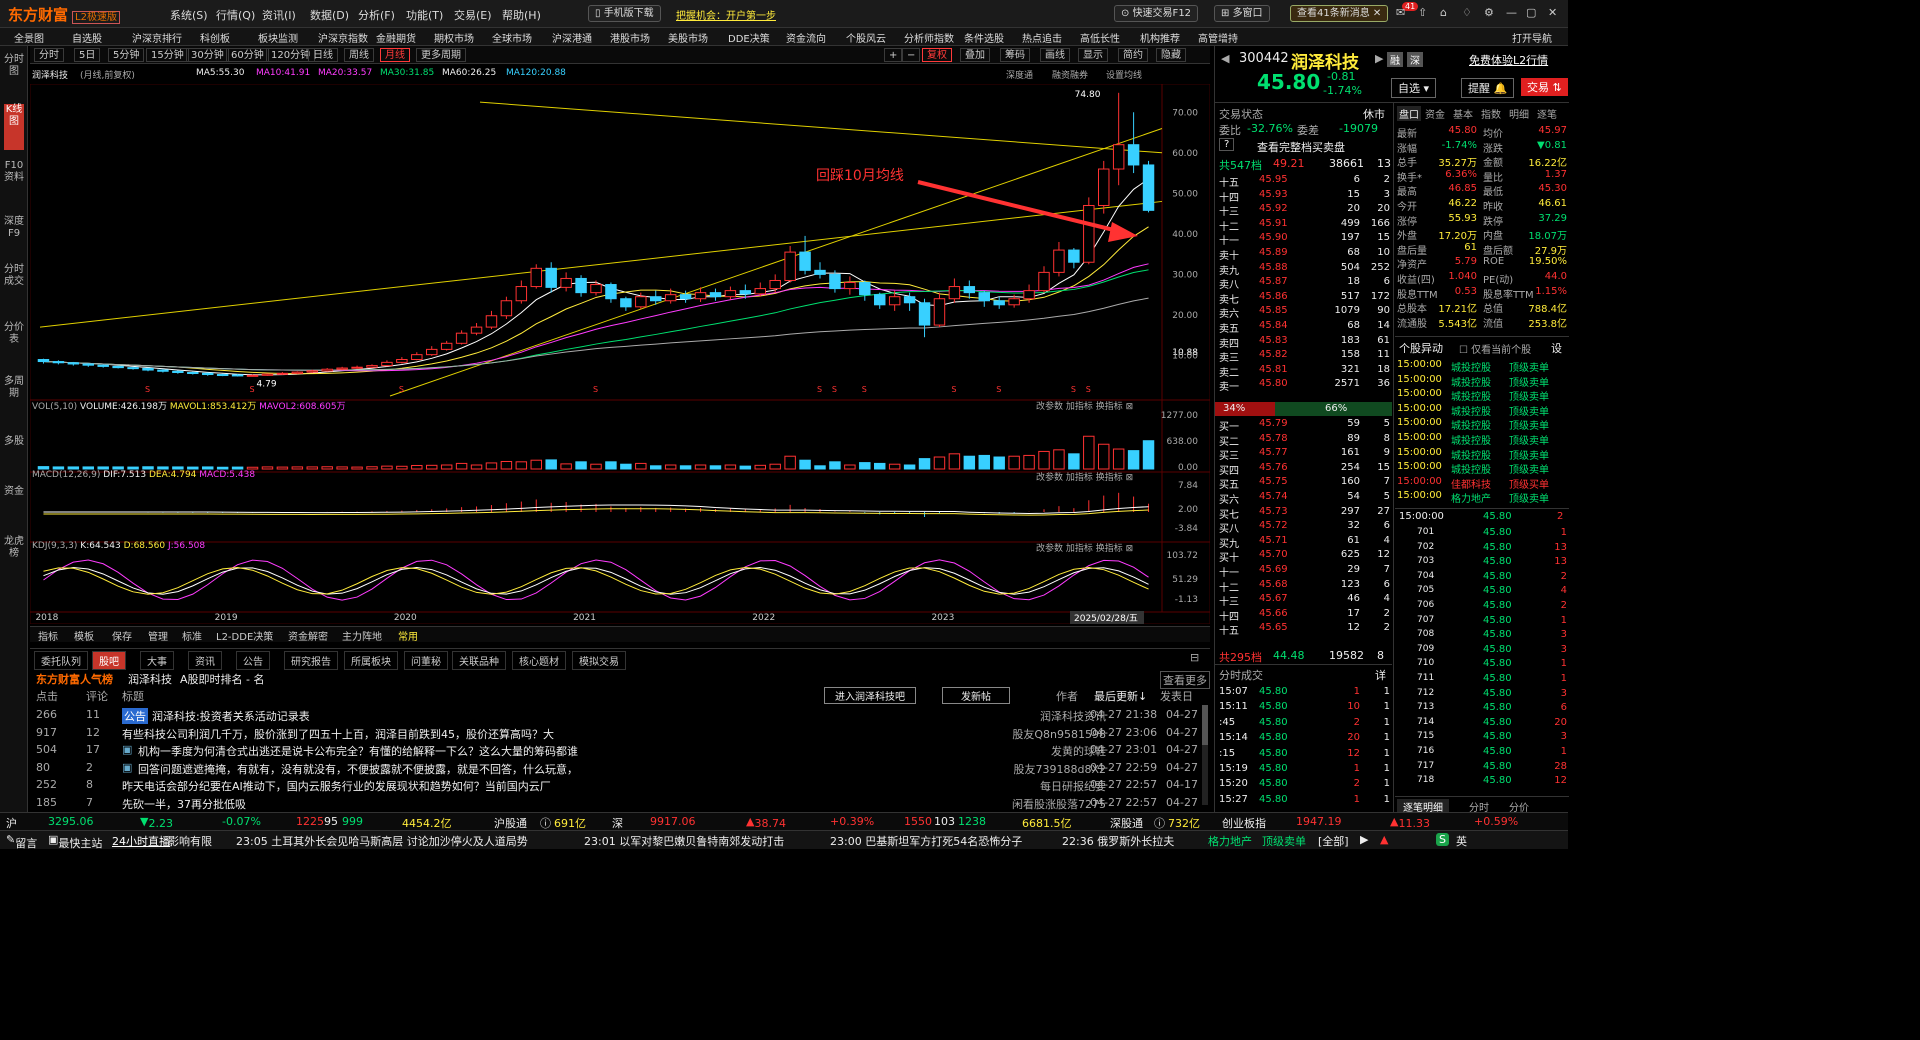 This screenshot has width=1920, height=1040. I want to click on nav-futures: 金融期货, so click(396, 37).